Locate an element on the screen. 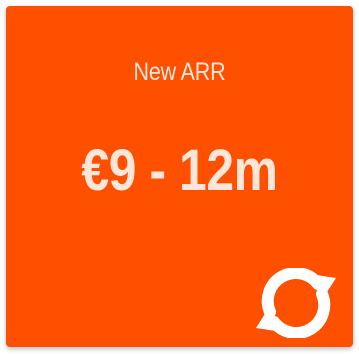  metric-value: €9 - 12m is located at coordinates (179, 170).